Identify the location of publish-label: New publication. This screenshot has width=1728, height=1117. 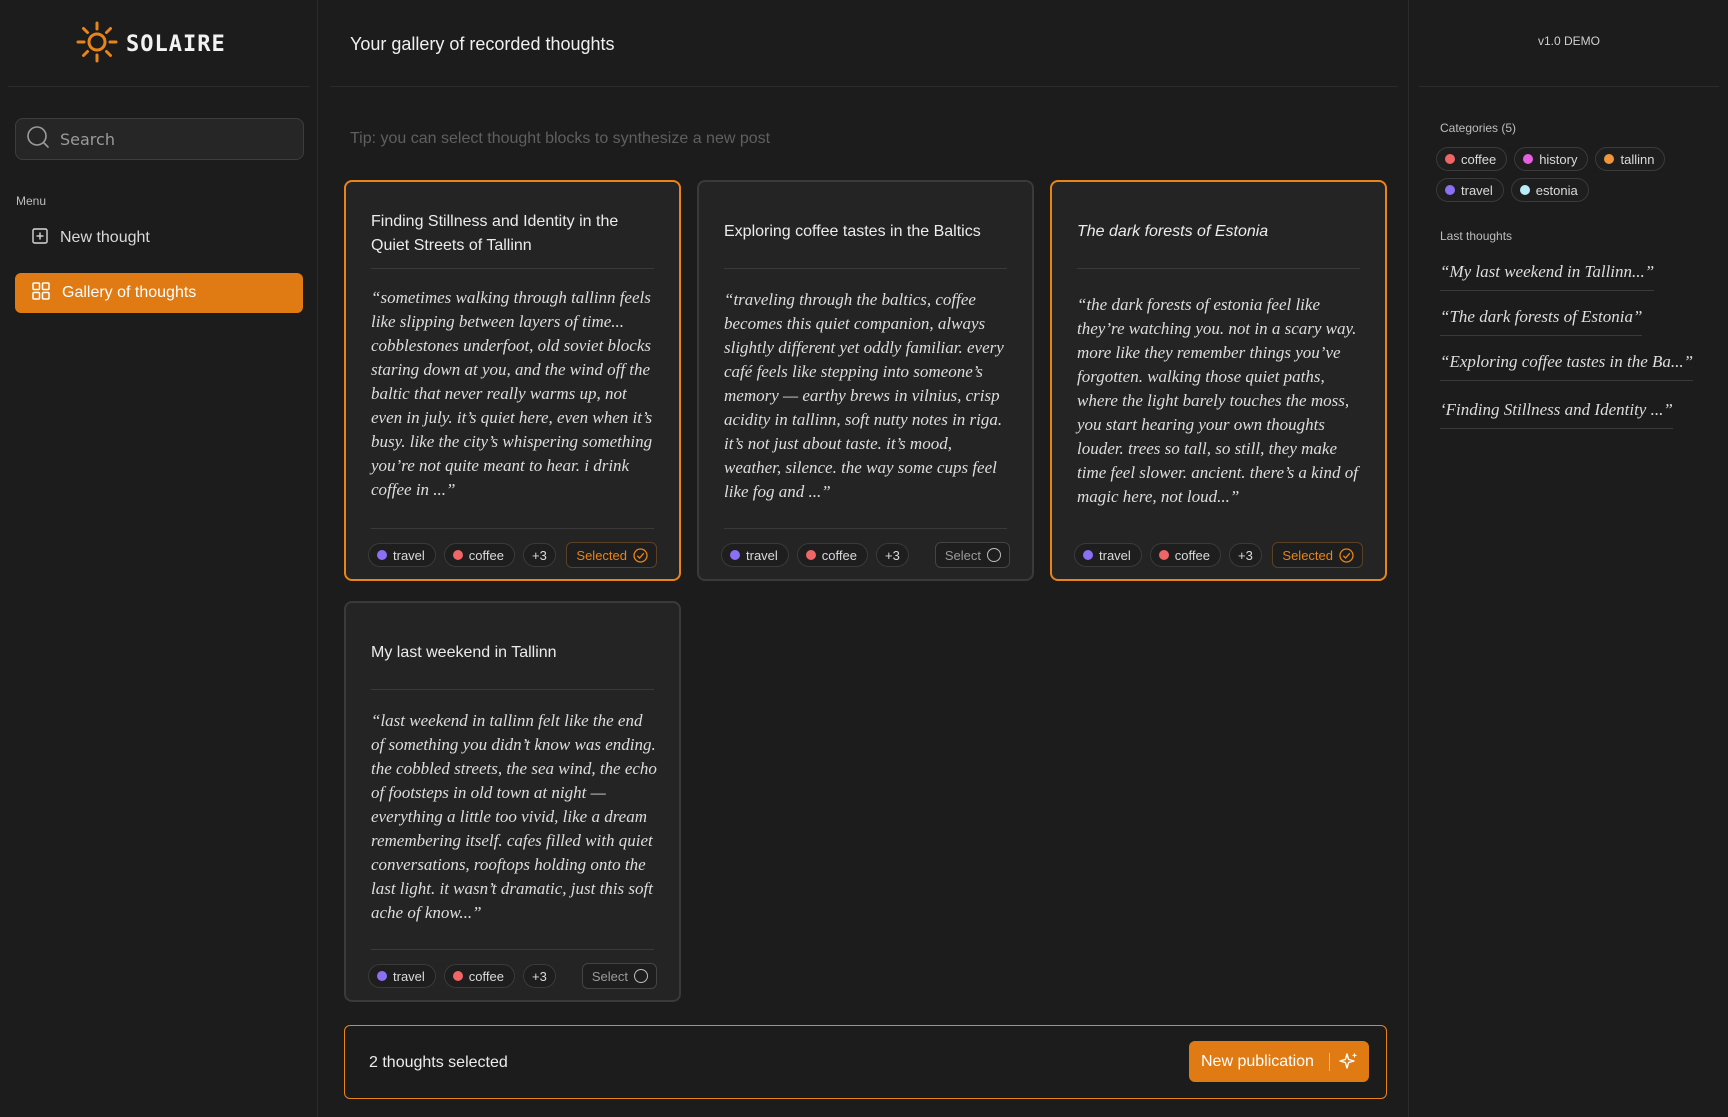
(1257, 1061).